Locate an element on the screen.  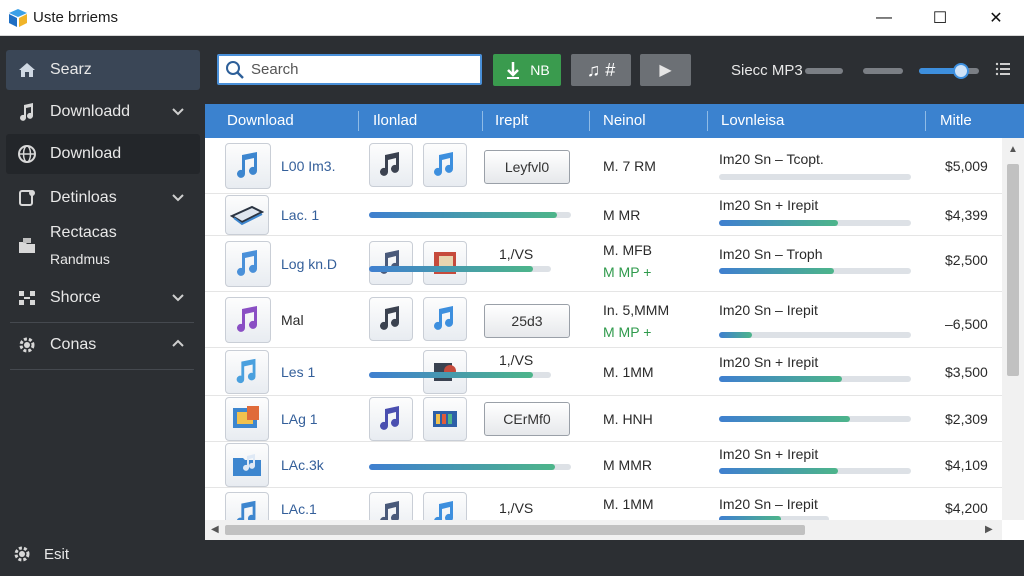
sidebar-item-rectacas: Rectacas Randmus is located at coordinates (103, 246).